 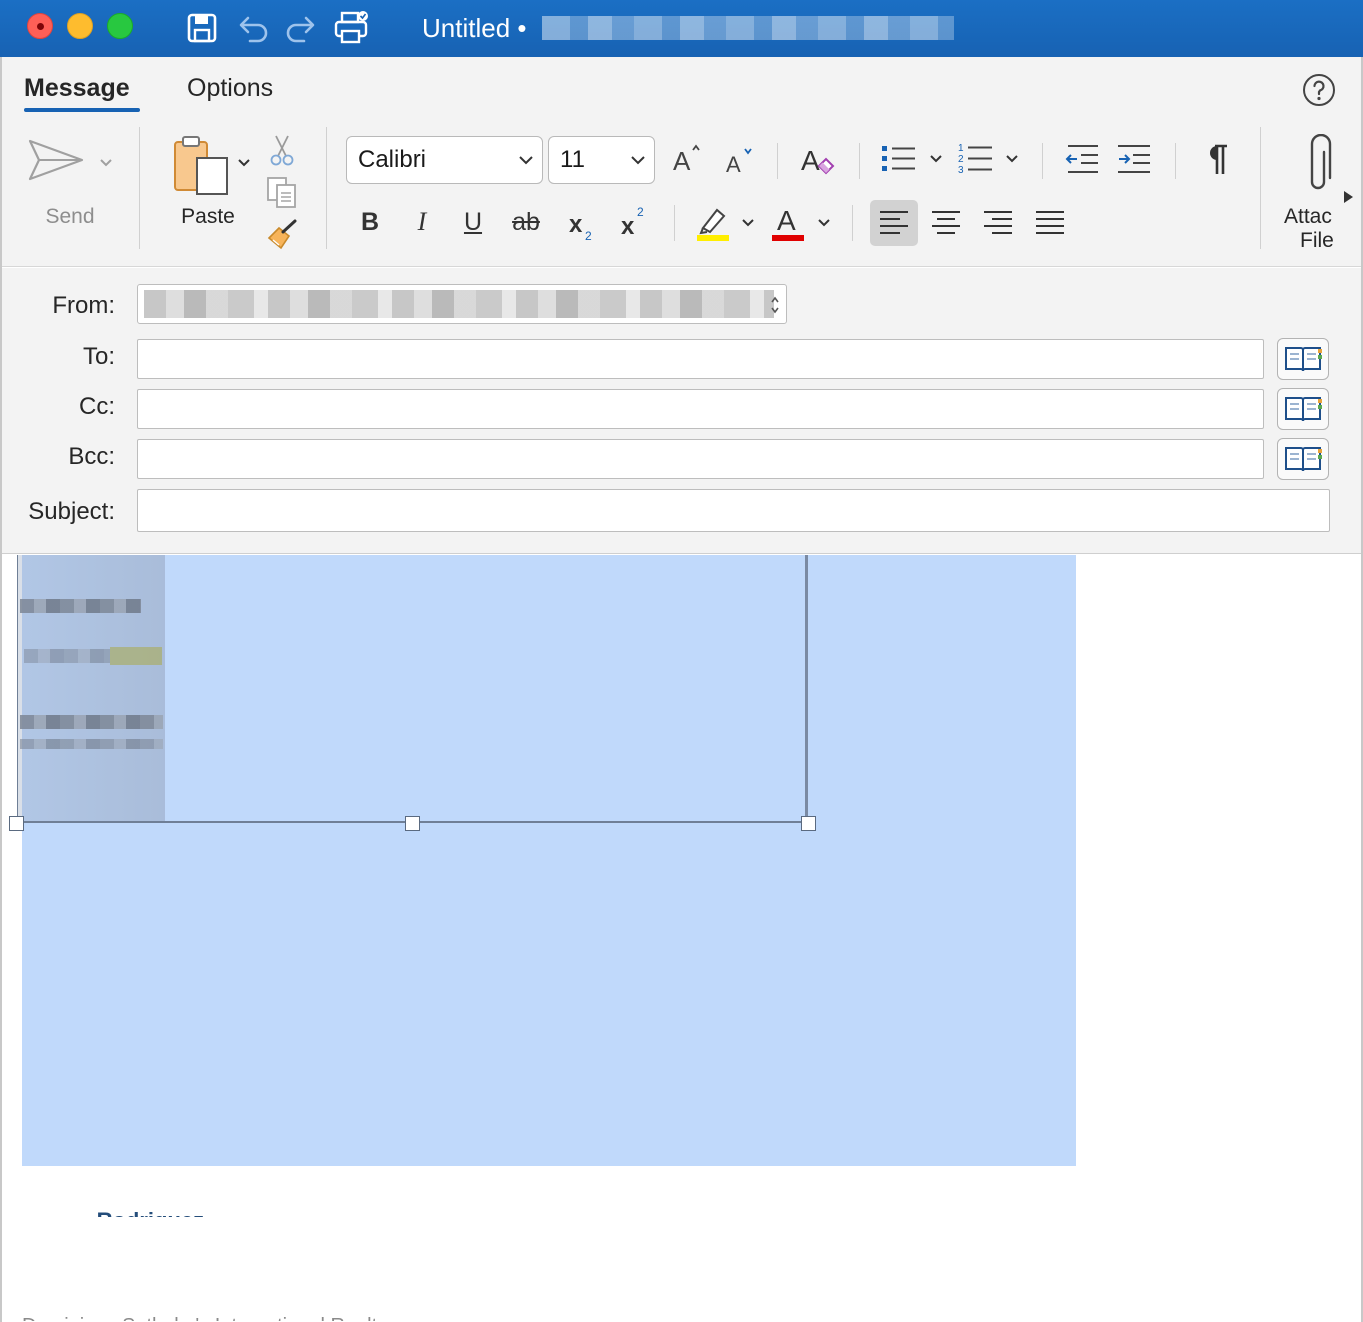 I want to click on increase-indent-icon, so click(x=1134, y=159).